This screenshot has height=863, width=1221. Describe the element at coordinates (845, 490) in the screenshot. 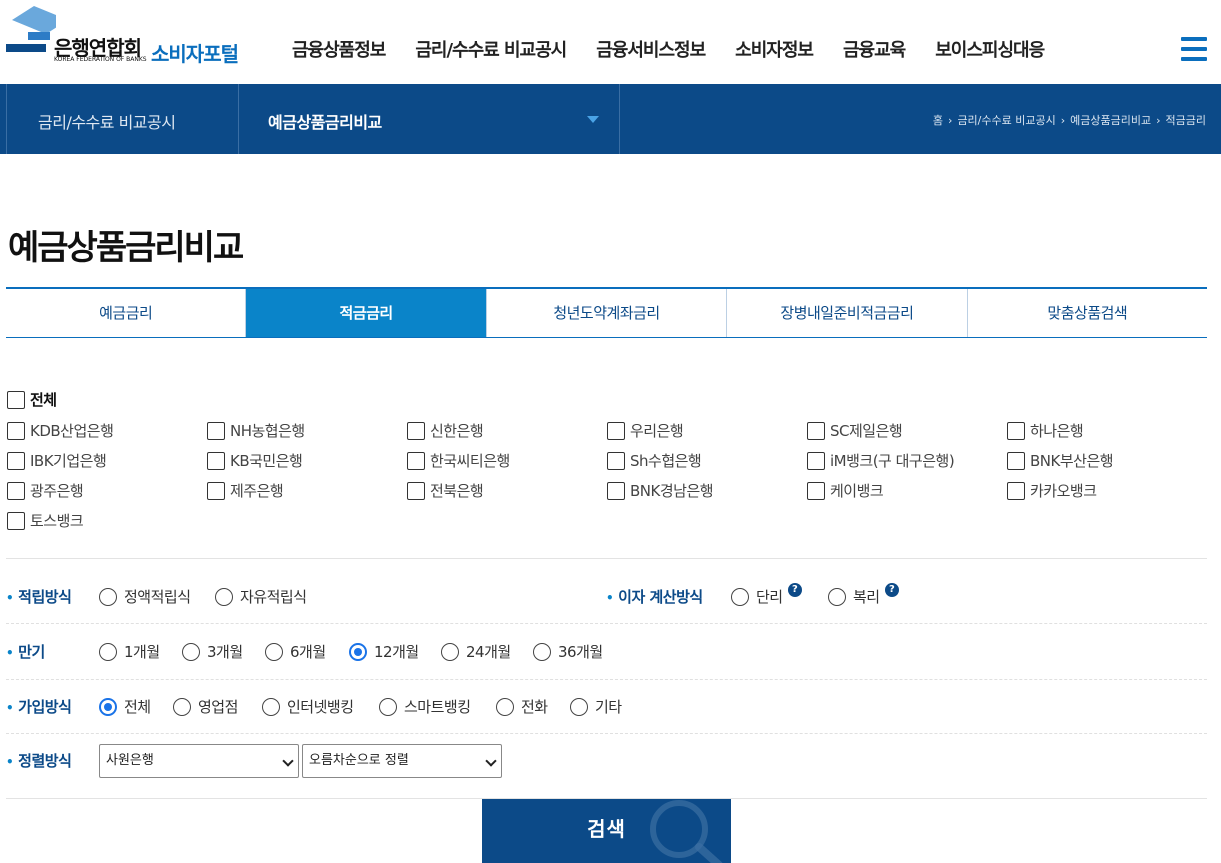

I see `checkbox-bank: 케이뱅크` at that location.